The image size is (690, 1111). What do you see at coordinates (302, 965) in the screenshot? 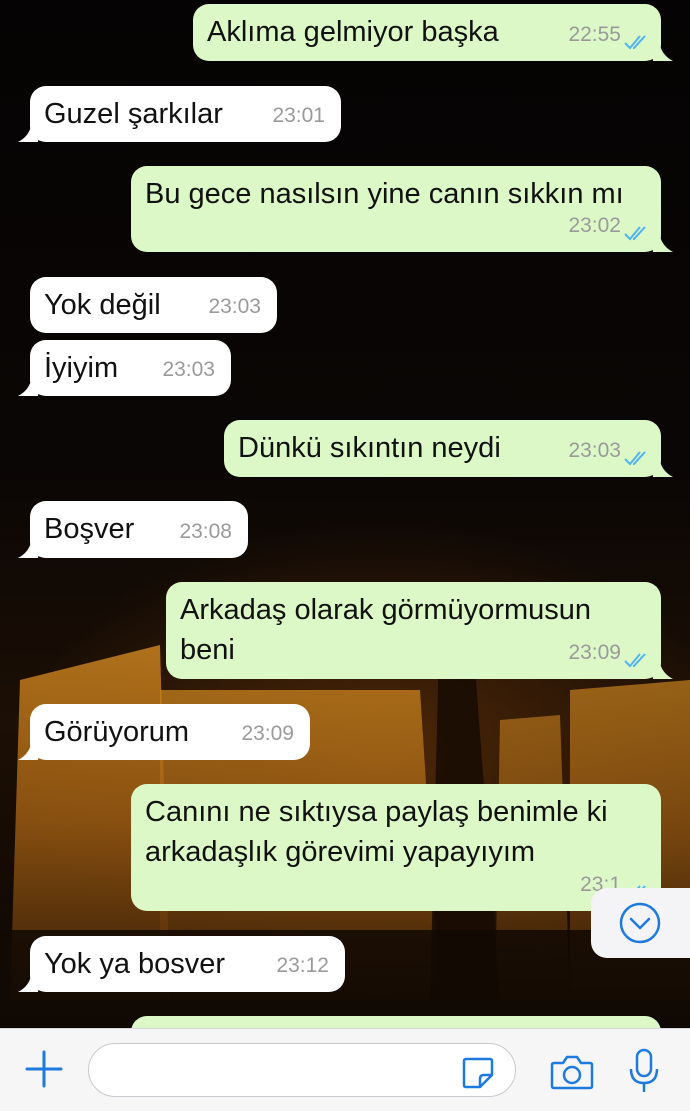
I see `message-time: 23:12` at bounding box center [302, 965].